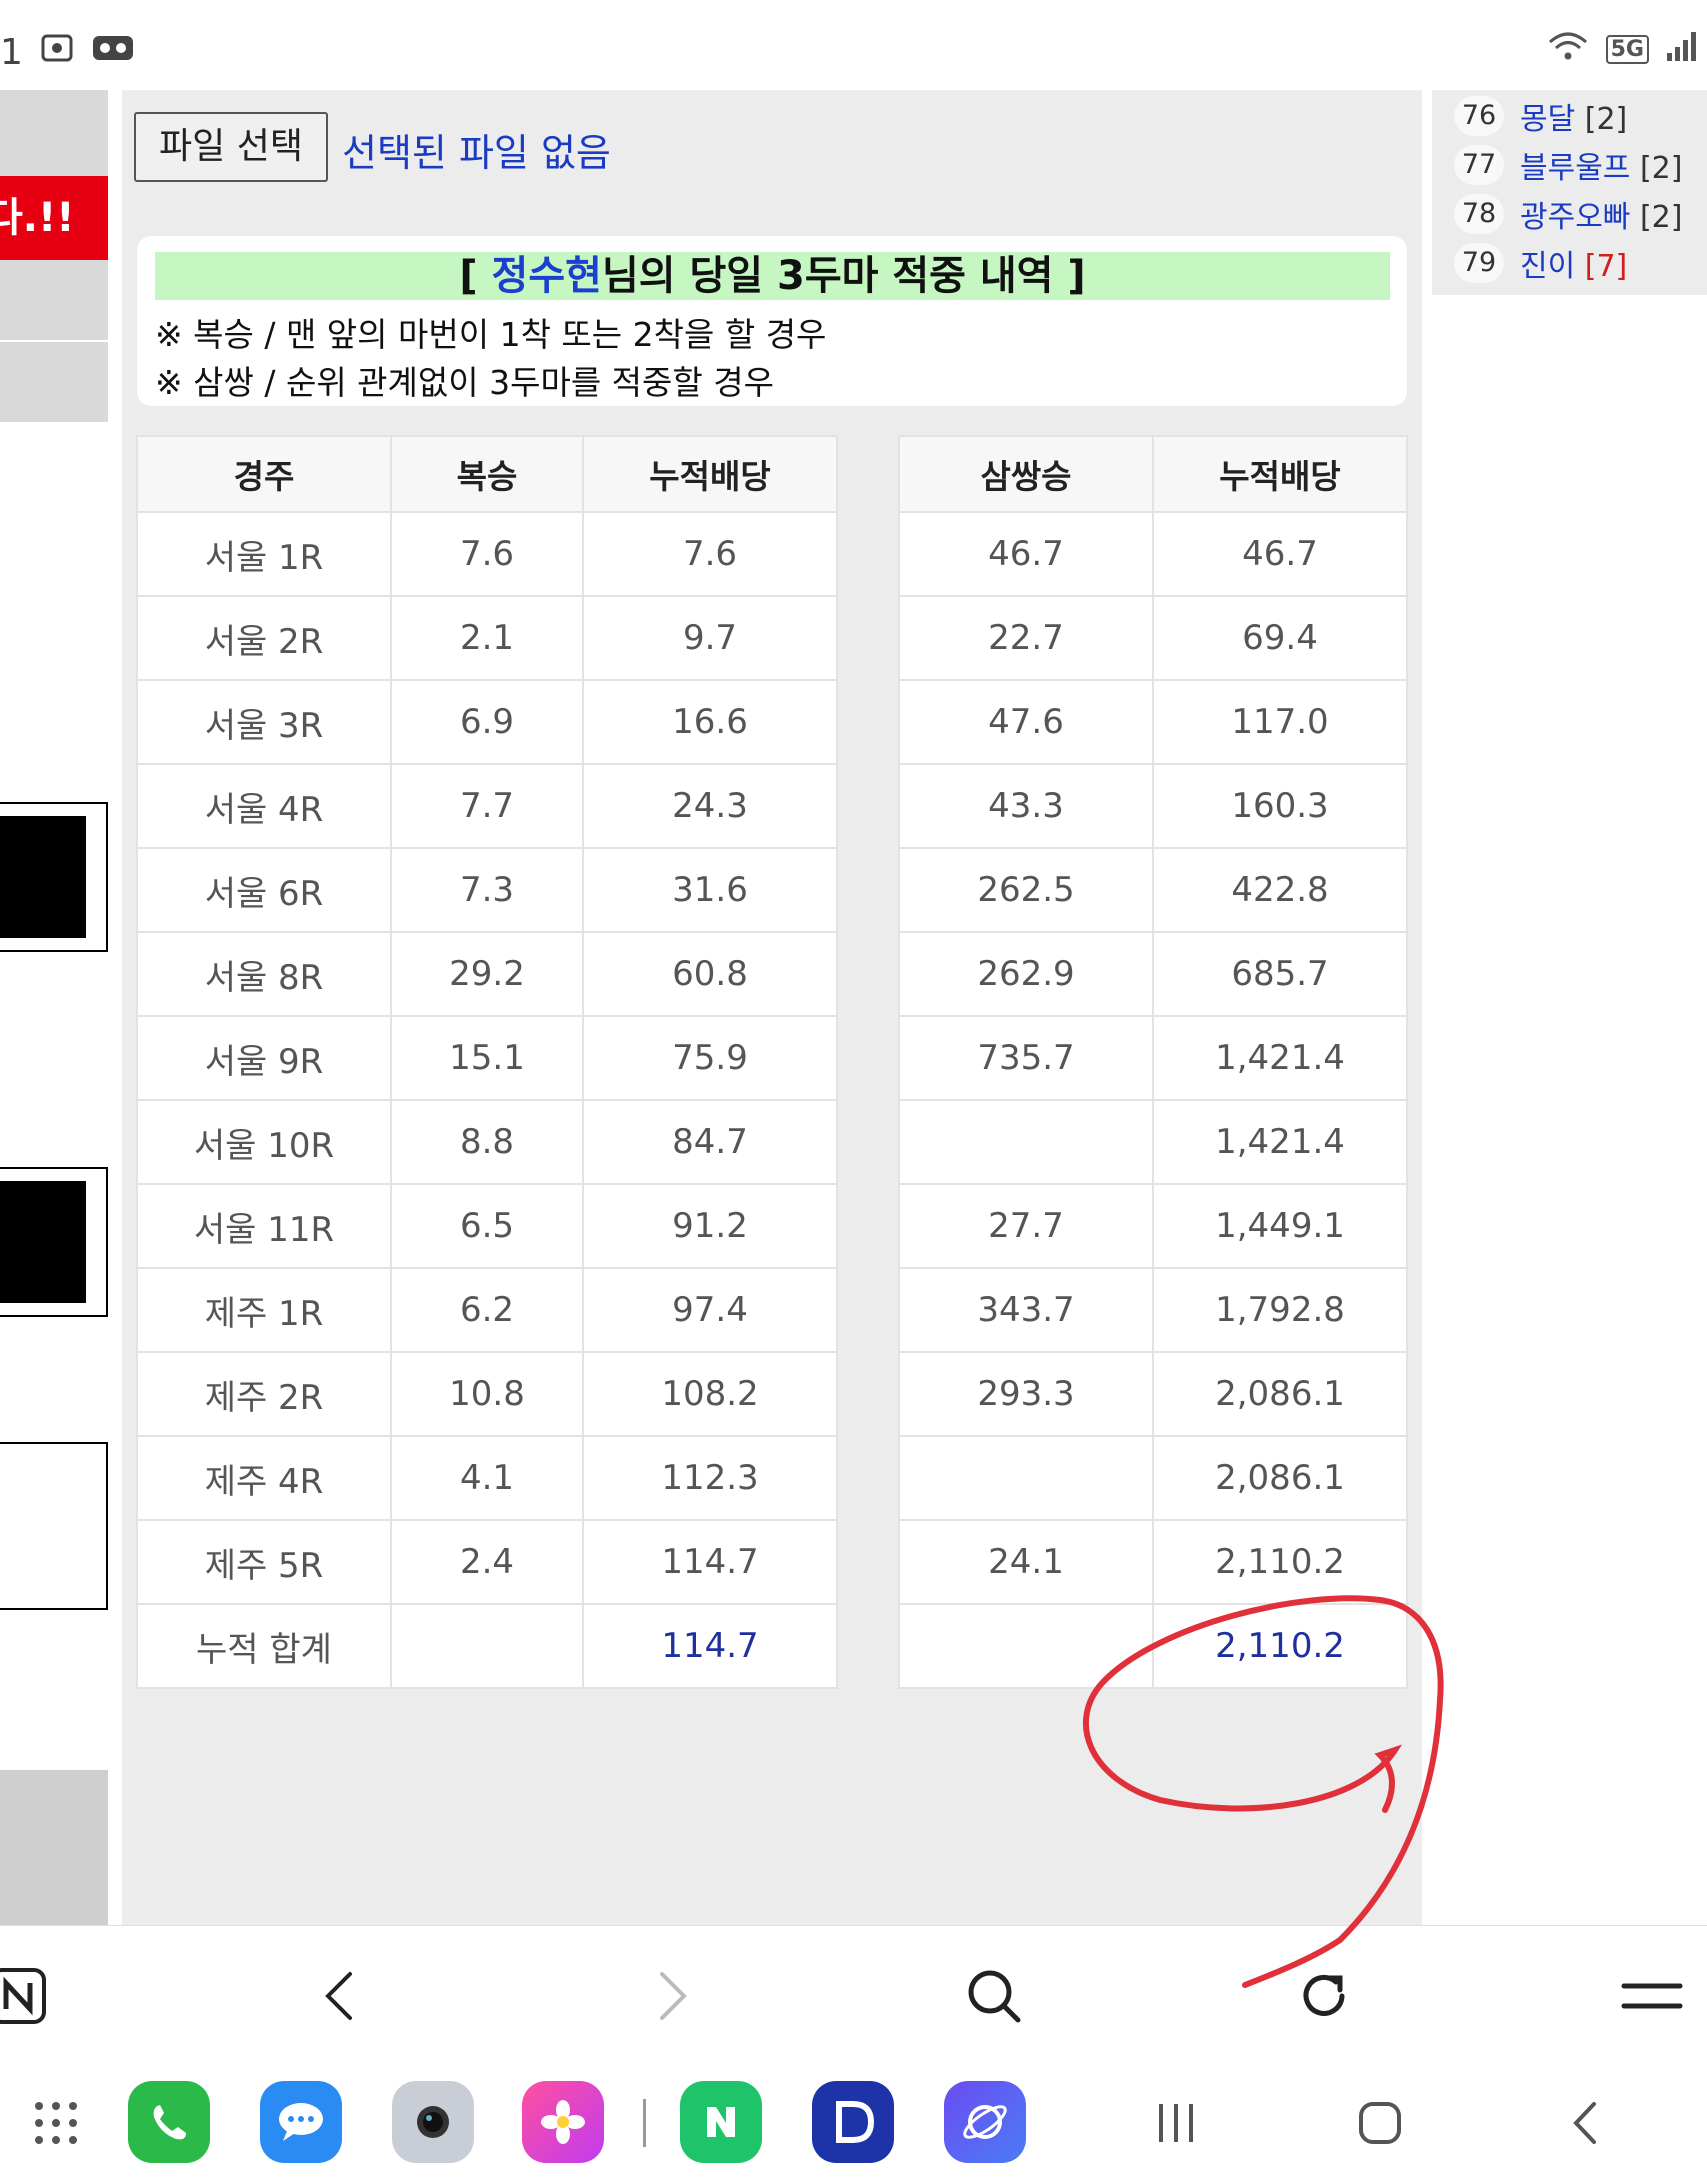  Describe the element at coordinates (487, 1310) in the screenshot. I see `quinella-cell: 6.2` at that location.